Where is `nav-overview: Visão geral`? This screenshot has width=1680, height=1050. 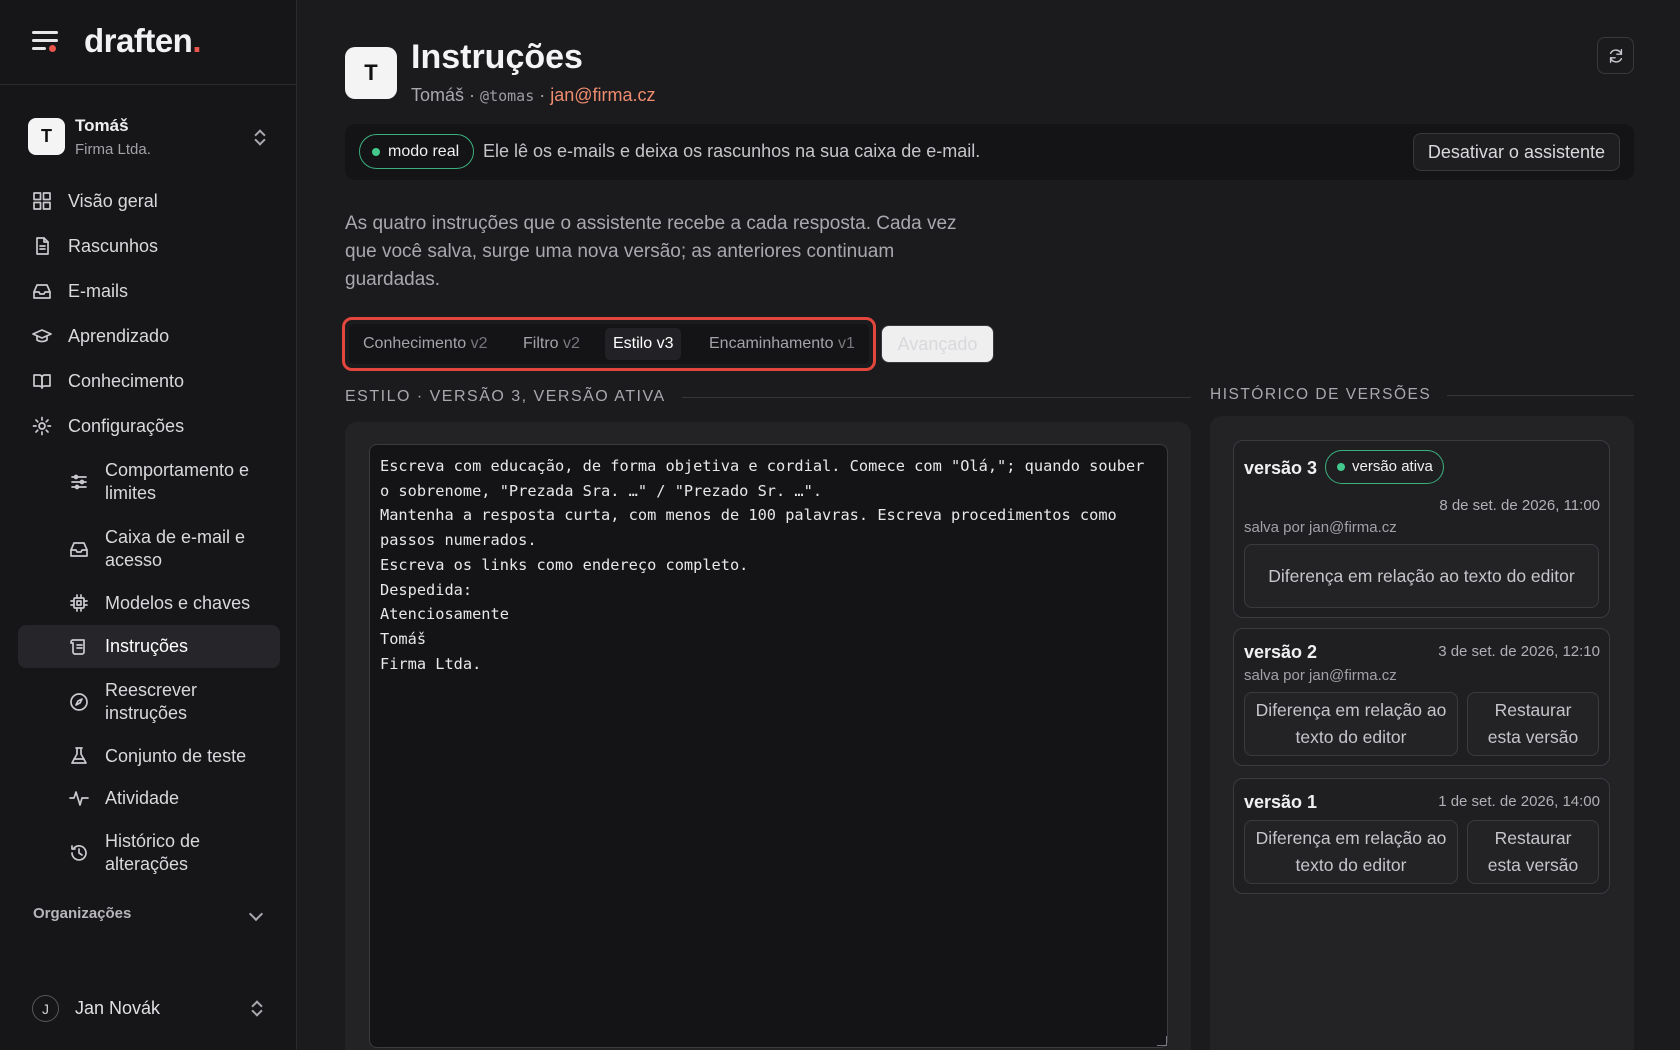
nav-overview: Visão geral is located at coordinates (149, 201).